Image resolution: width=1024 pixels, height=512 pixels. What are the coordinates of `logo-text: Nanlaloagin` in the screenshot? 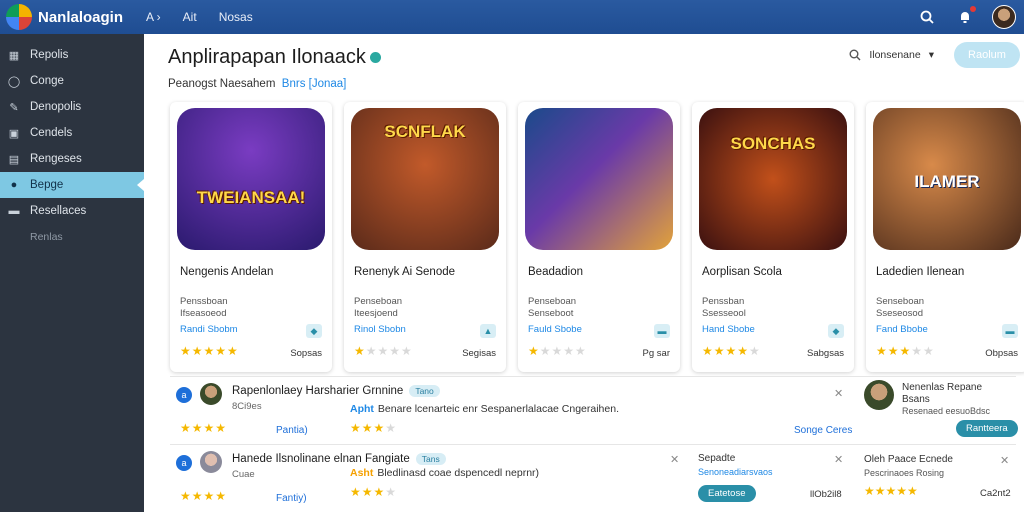 It's located at (81, 17).